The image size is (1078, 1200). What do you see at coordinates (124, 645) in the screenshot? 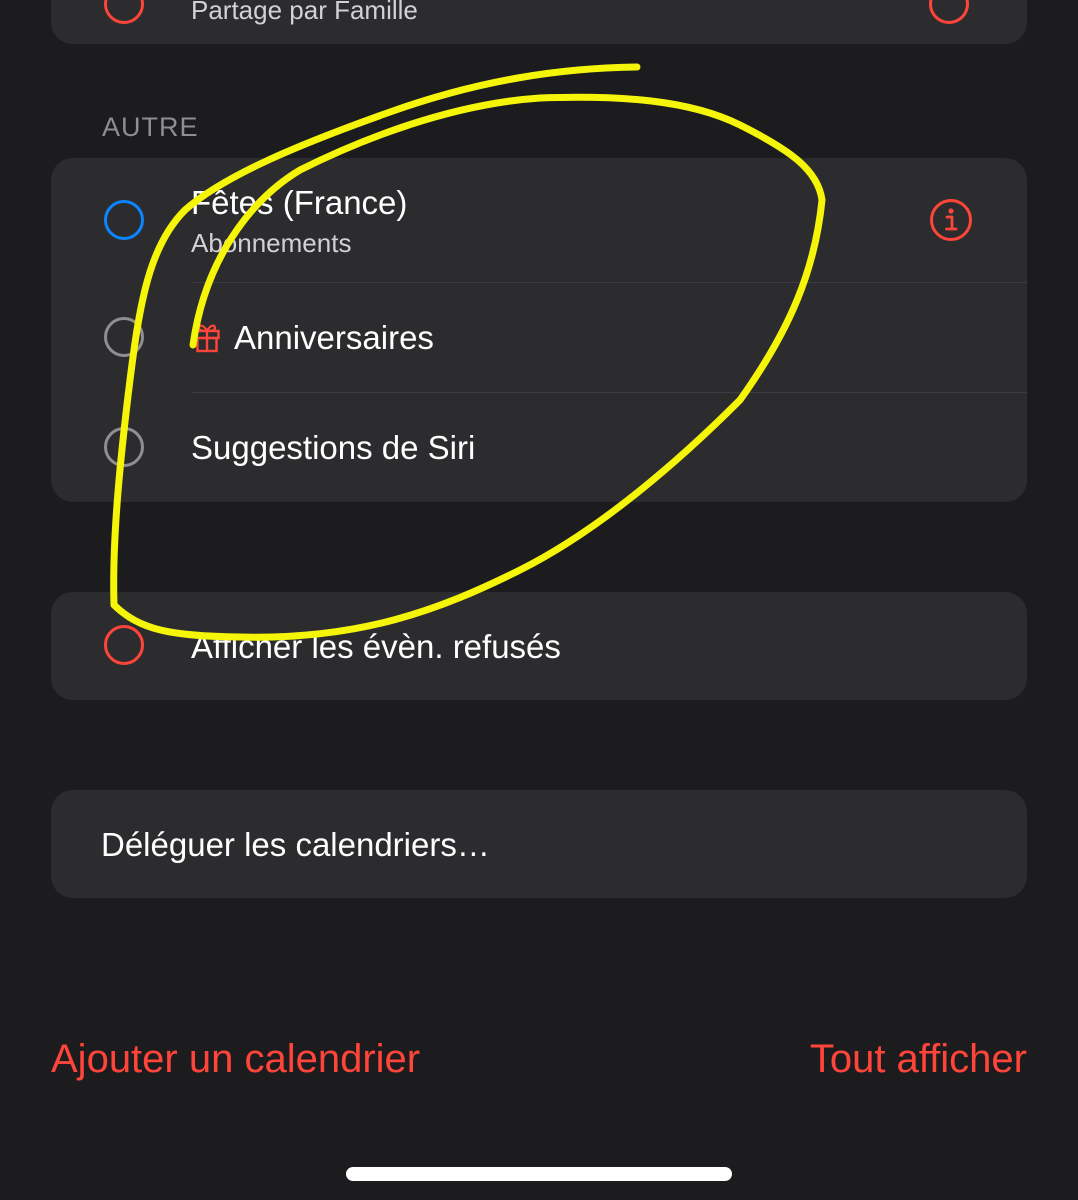
I see `declined-toggle-circle` at bounding box center [124, 645].